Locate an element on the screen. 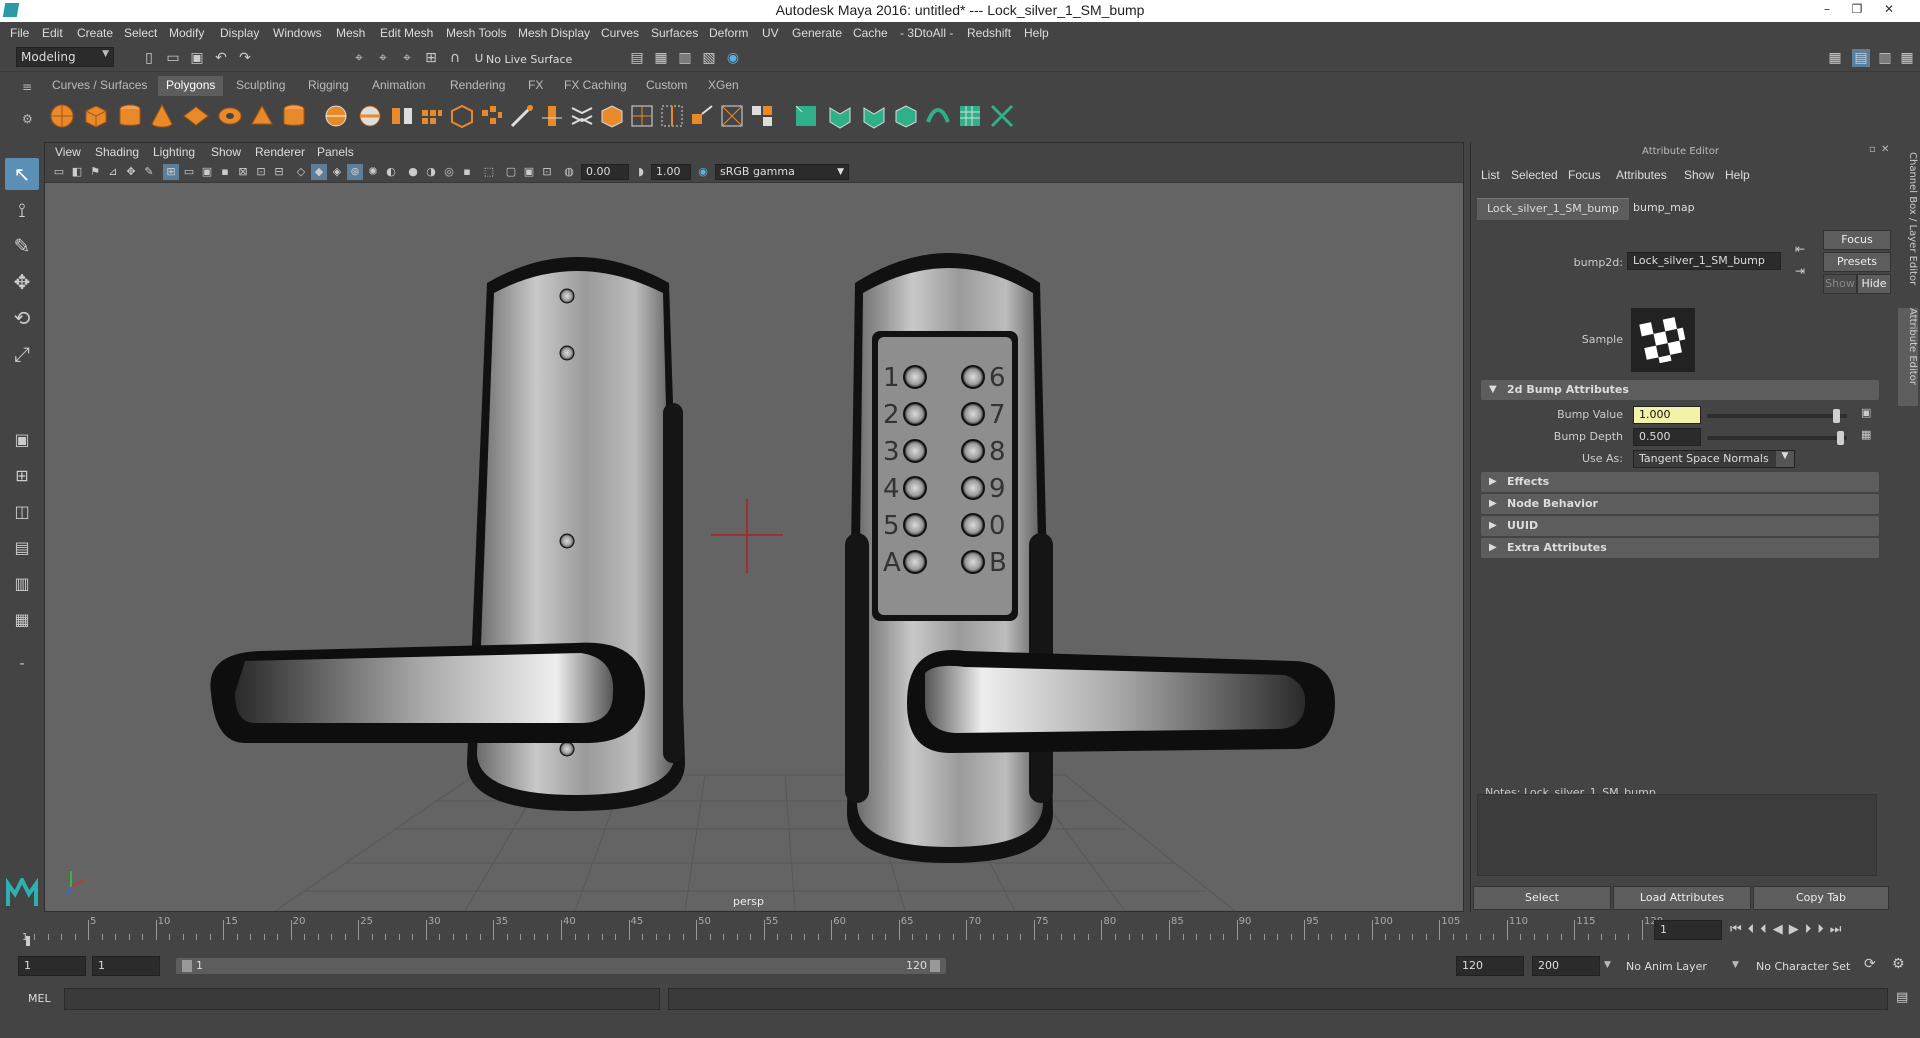 Image resolution: width=1920 pixels, height=1038 pixels. reduce-icon is located at coordinates (462, 116).